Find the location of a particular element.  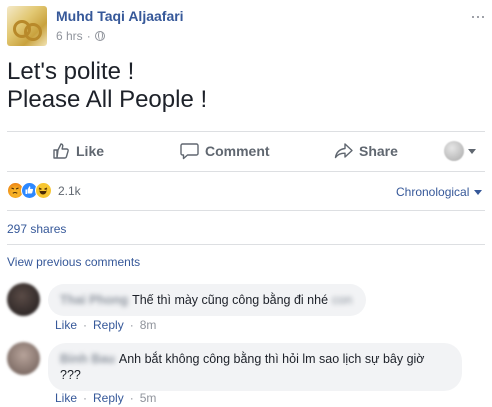

post-line: Let's polite ! is located at coordinates (71, 71).